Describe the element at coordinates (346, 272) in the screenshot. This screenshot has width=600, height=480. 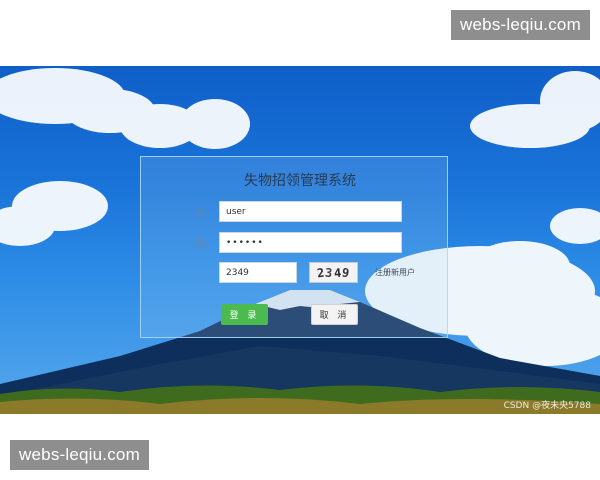
I see `captcha-char: 9` at that location.